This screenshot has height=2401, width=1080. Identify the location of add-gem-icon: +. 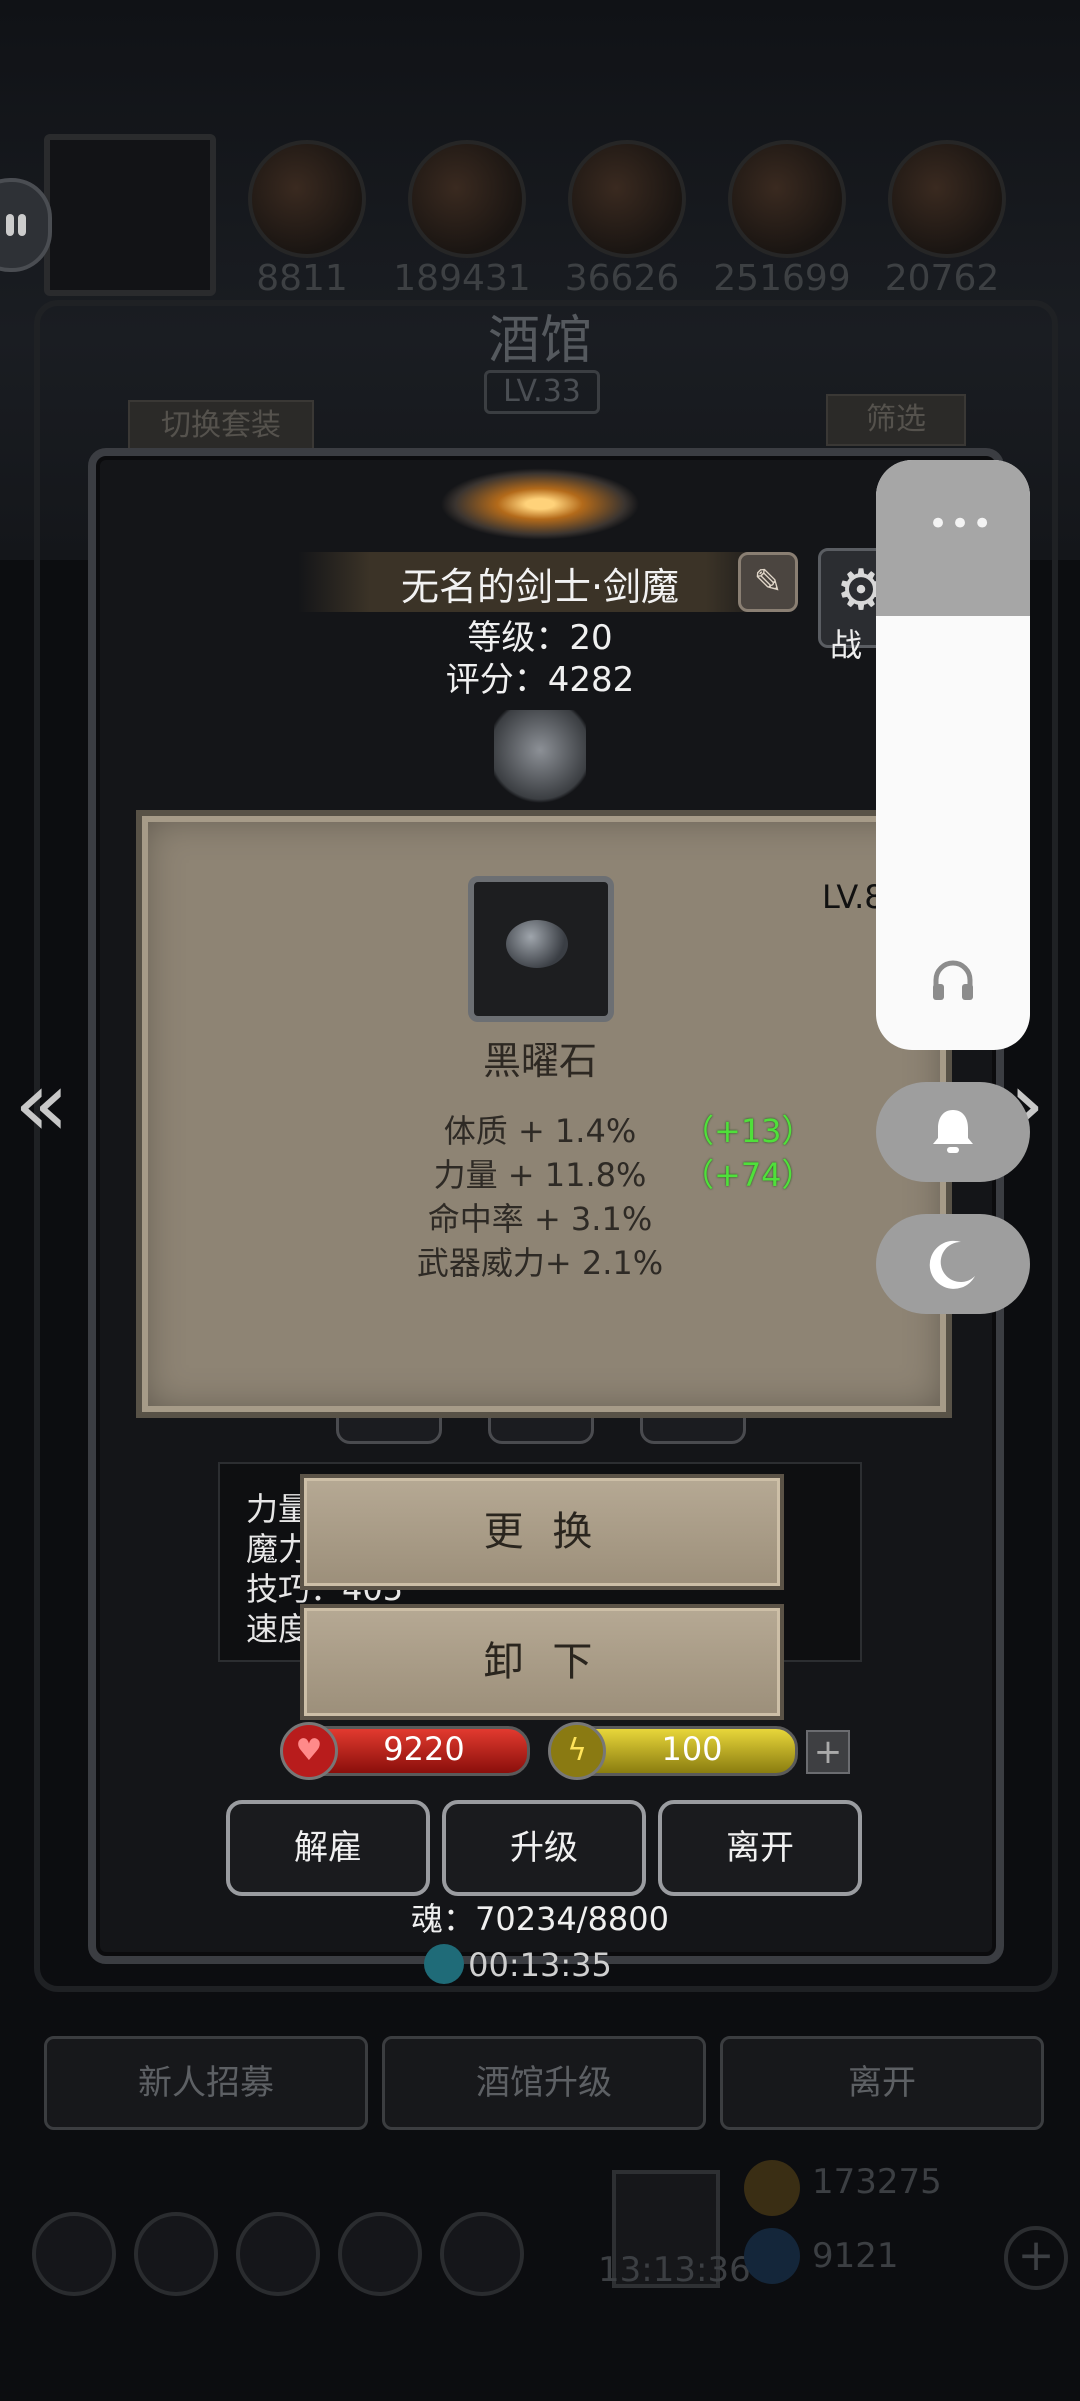
(1036, 2258).